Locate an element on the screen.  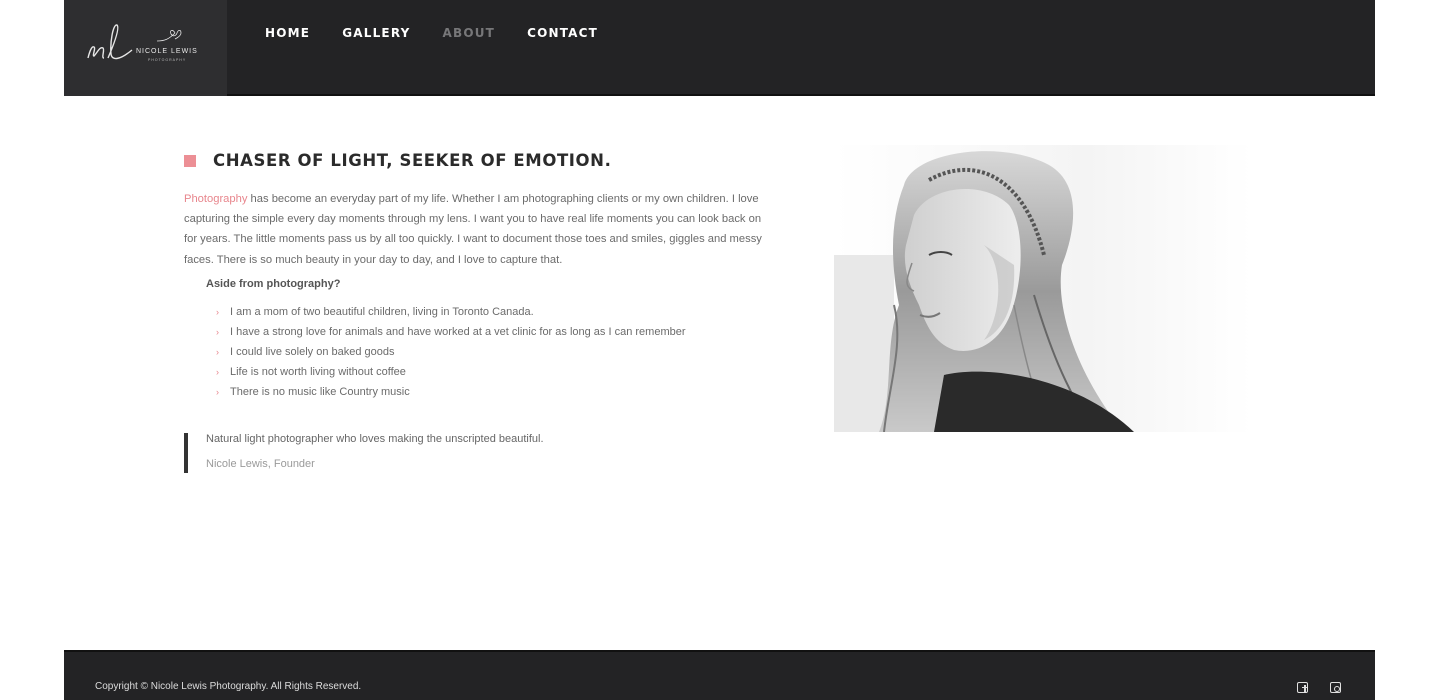
logo: NICOLE LEWIS PHOTOGRAPHY is located at coordinates (145, 48).